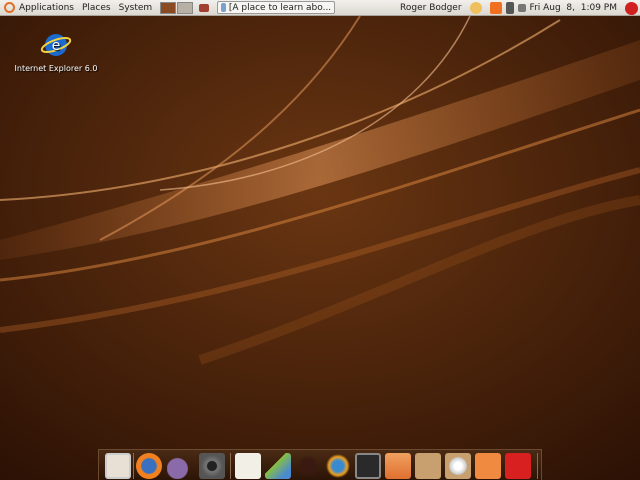  I want to click on clock: Fri Aug 8, 1:09 PM, so click(573, 8).